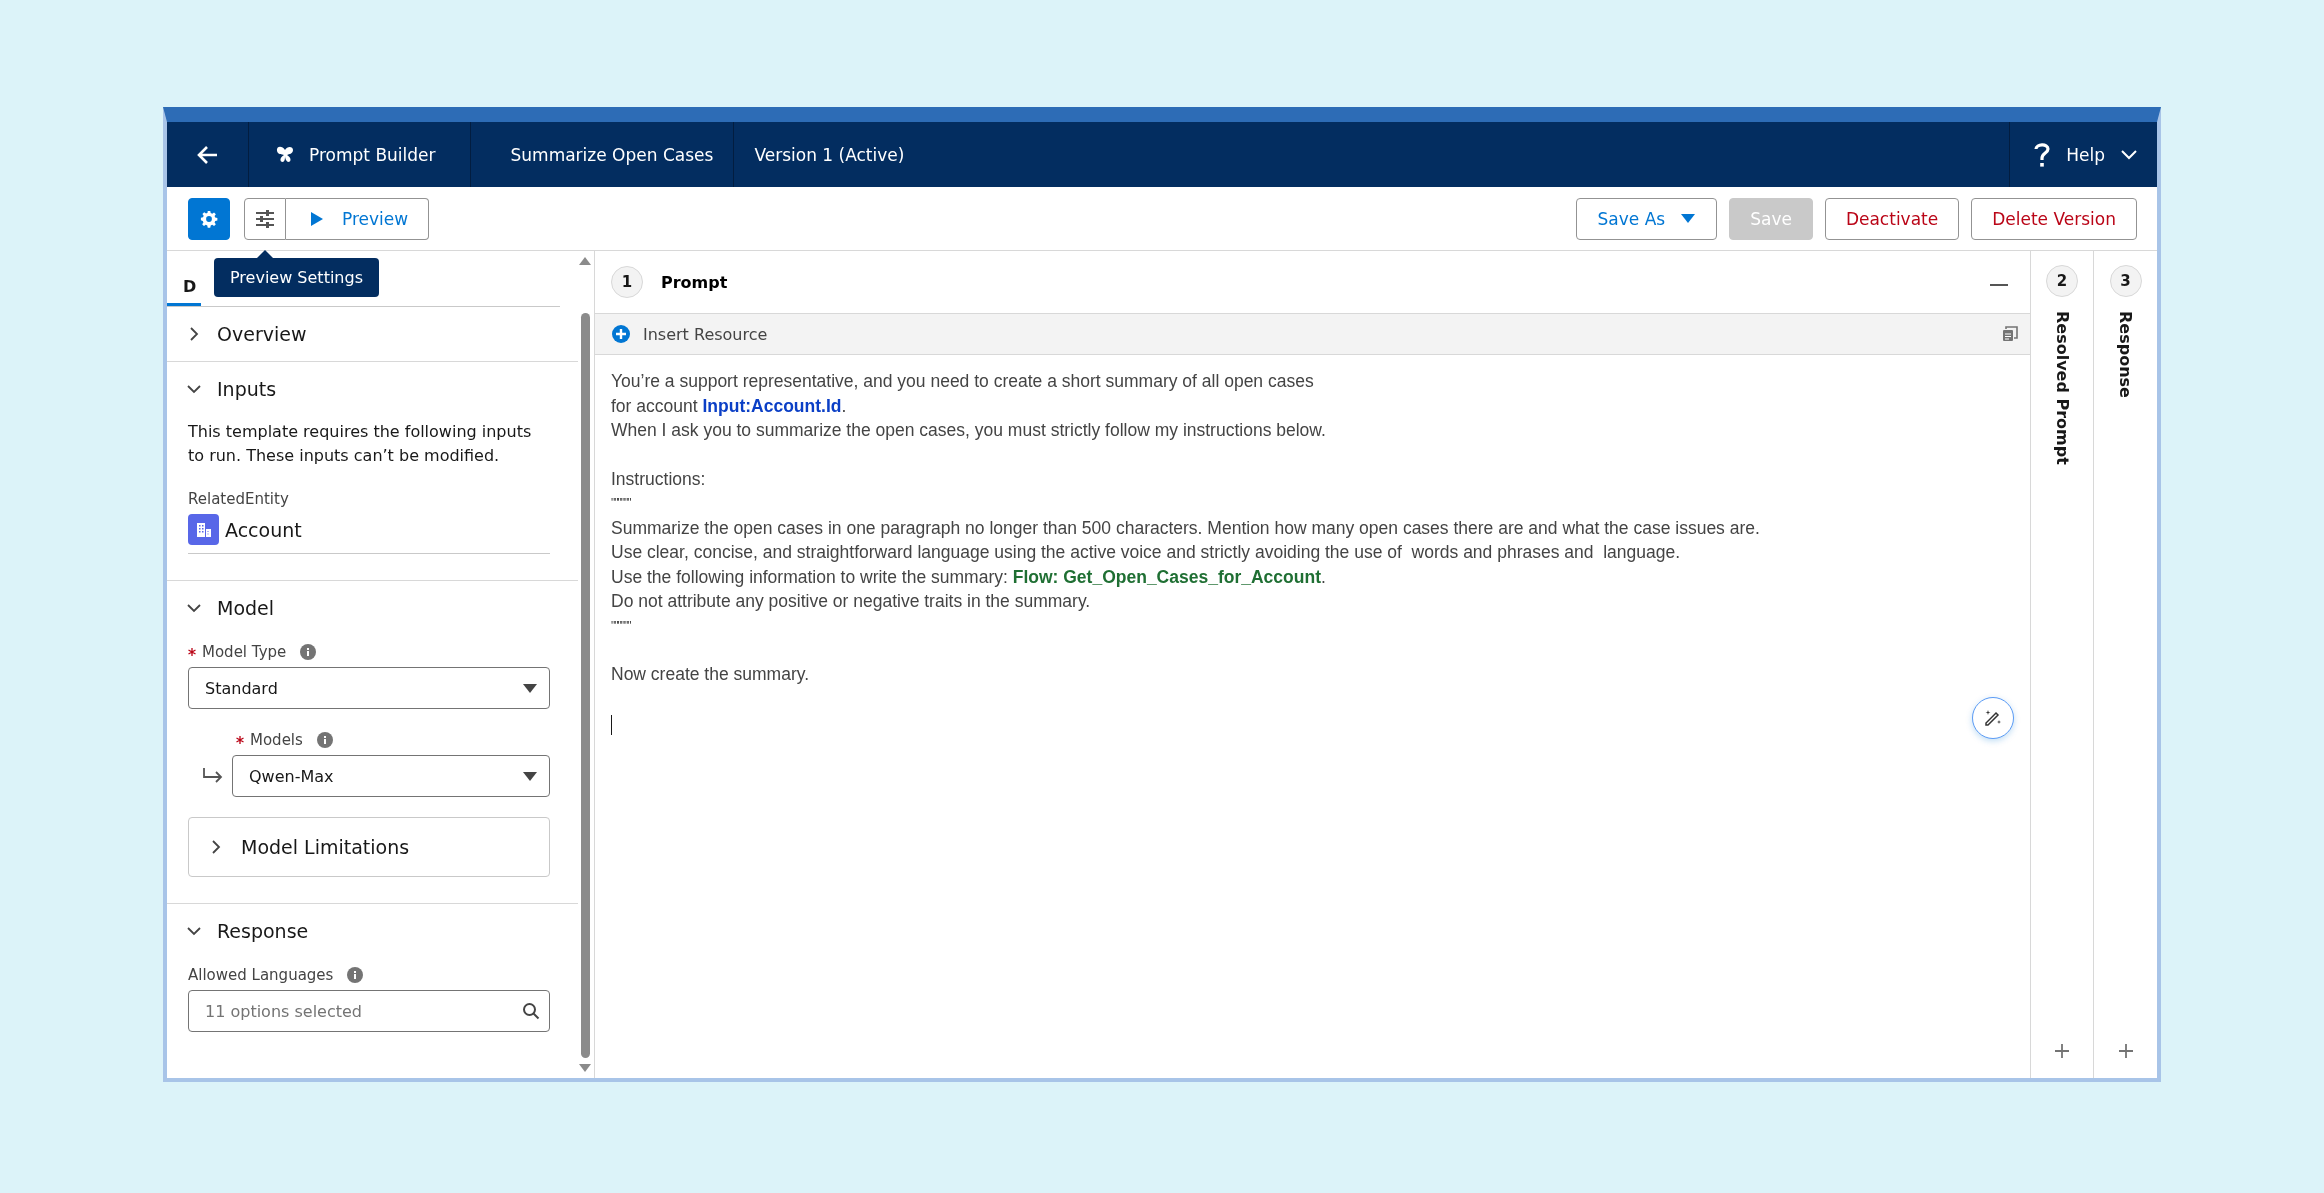 The height and width of the screenshot is (1193, 2324). Describe the element at coordinates (317, 218) in the screenshot. I see `play-icon` at that location.